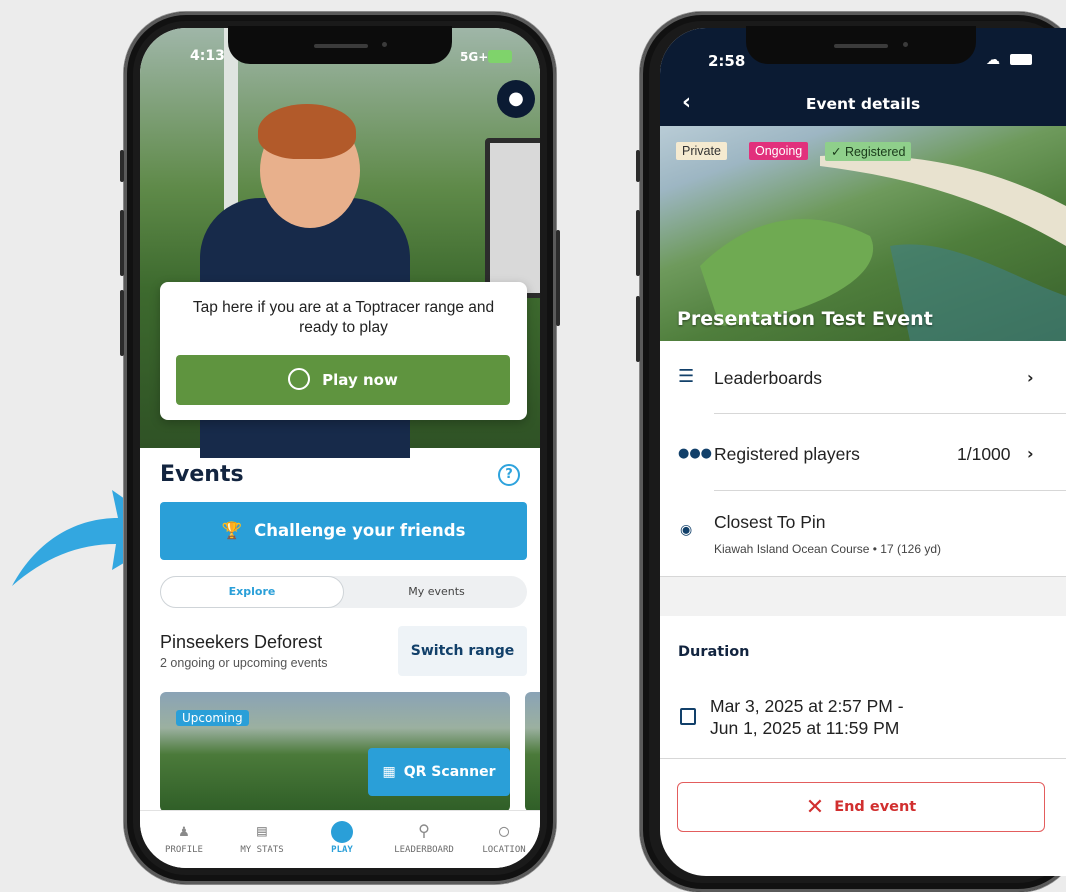  I want to click on status-time: 2:58, so click(727, 61).